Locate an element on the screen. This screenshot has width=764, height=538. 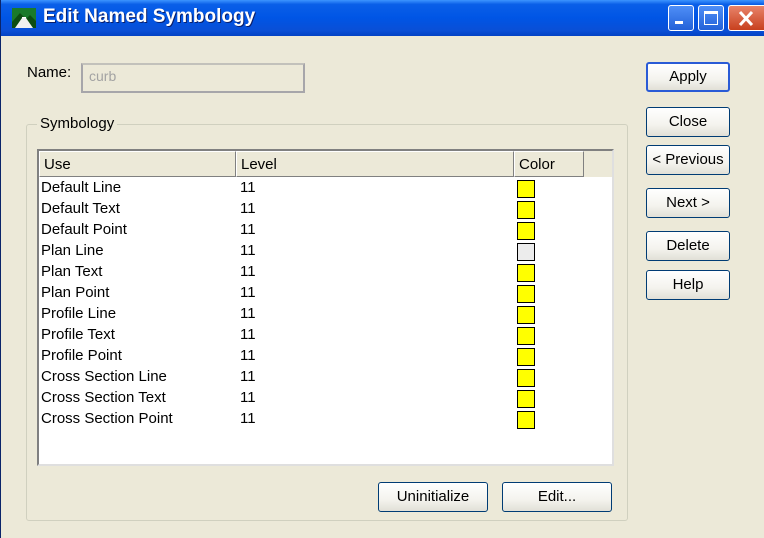
uninitialize-button: Uninitialize is located at coordinates (433, 497).